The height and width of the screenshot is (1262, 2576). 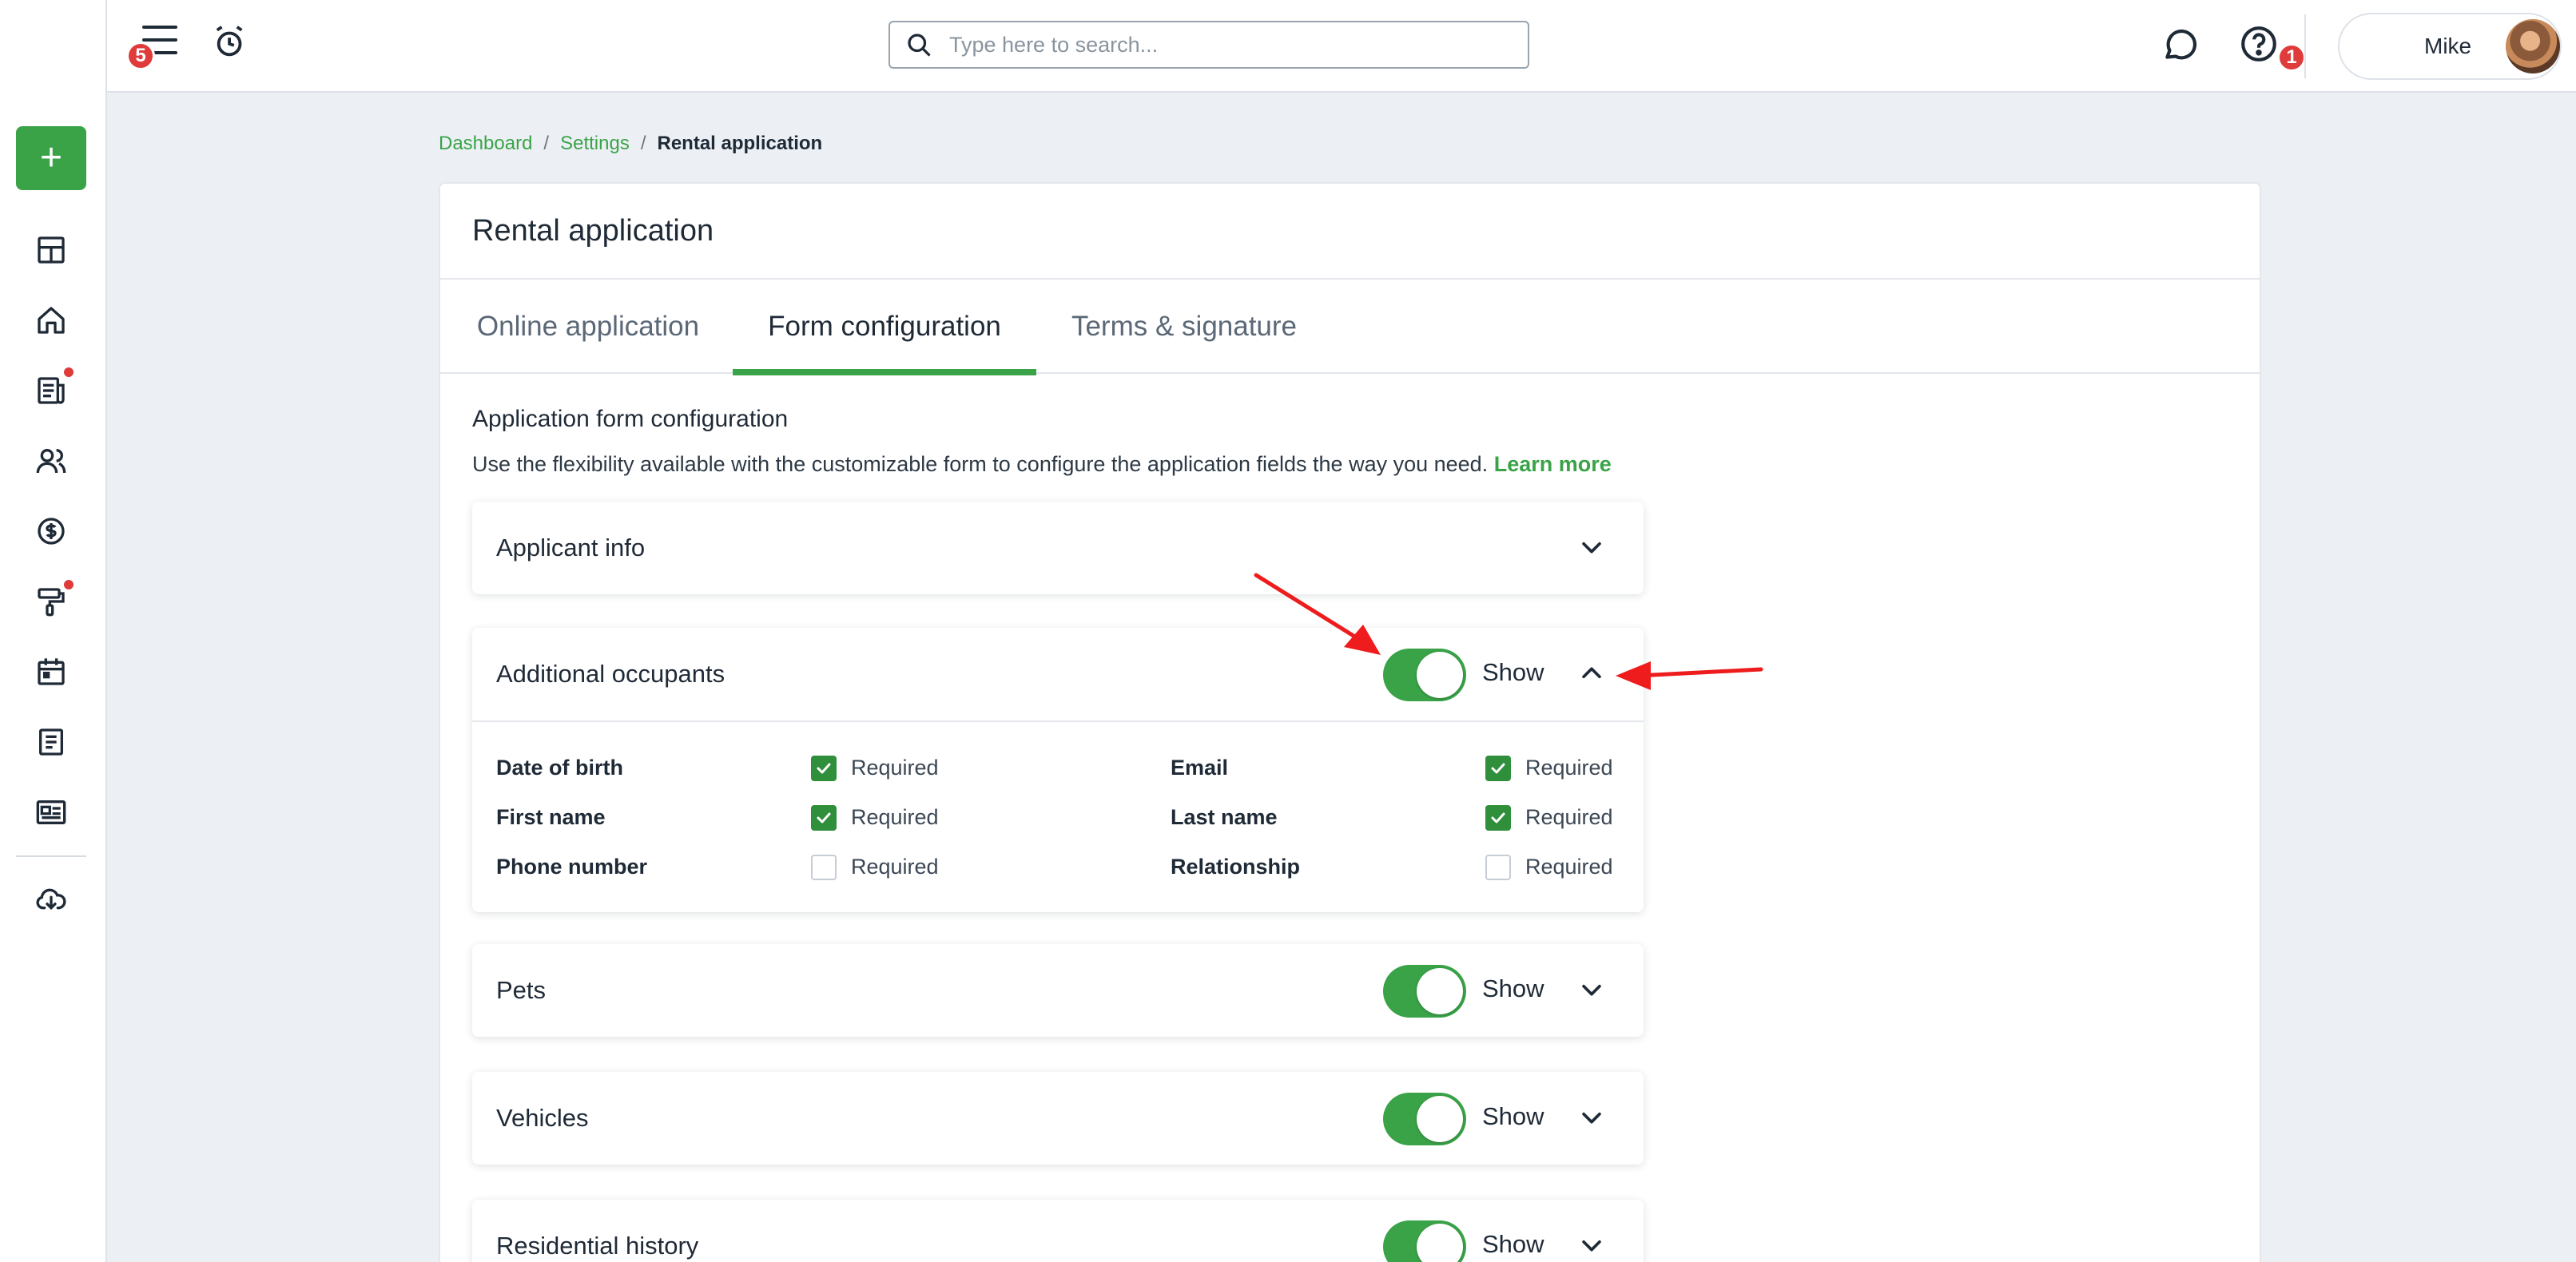 I want to click on panel-title: Pets, so click(x=521, y=990).